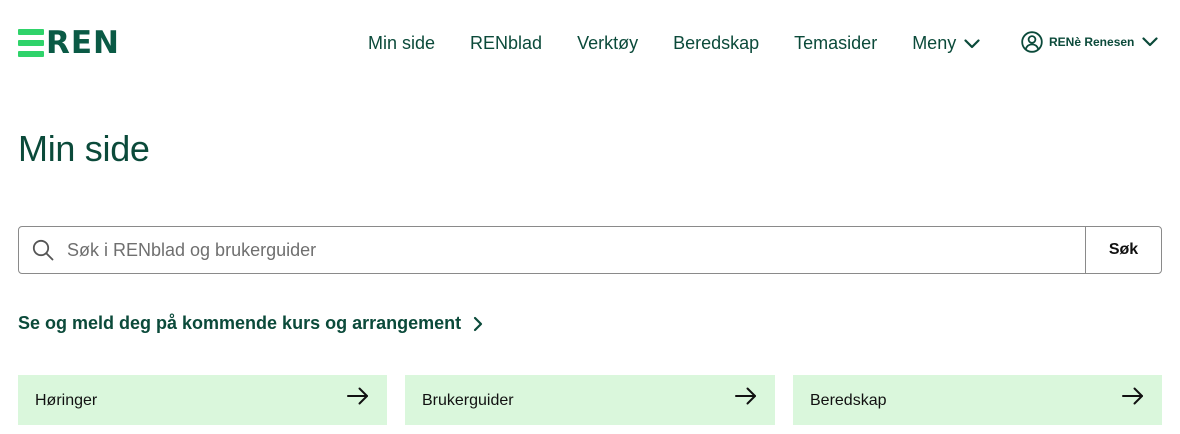  I want to click on ren-logo: REN, so click(69, 43).